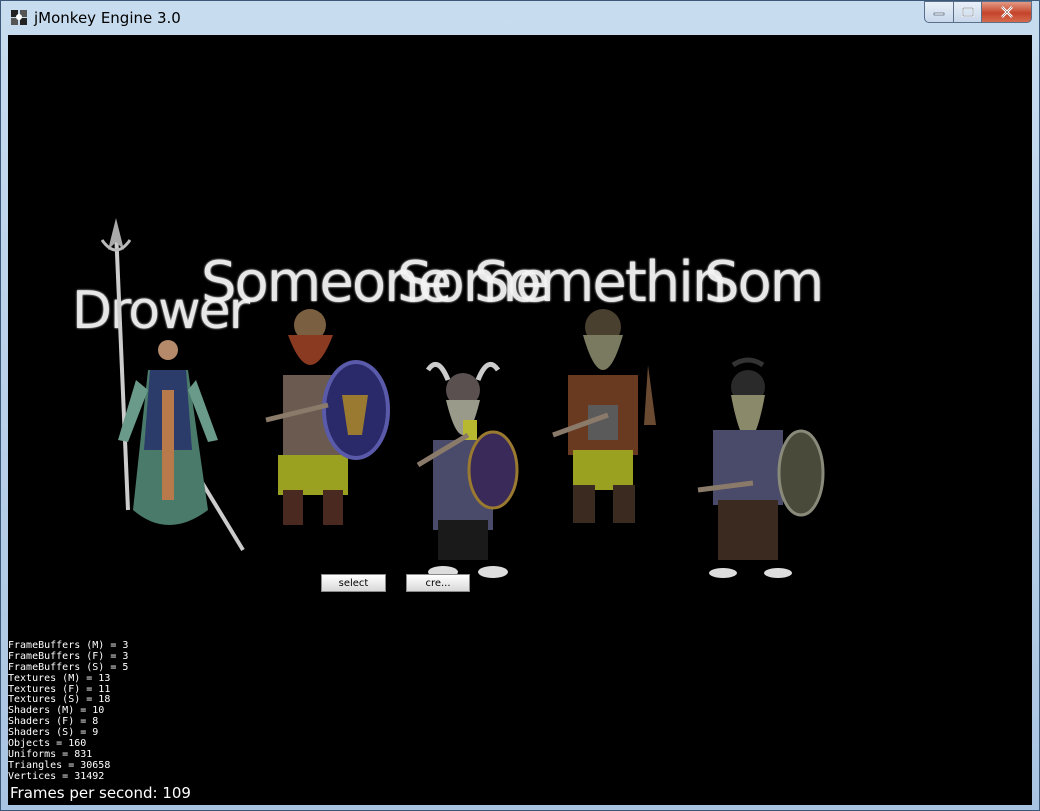 This screenshot has width=1040, height=811. Describe the element at coordinates (328, 417) in the screenshot. I see `red-beard-dwarf-figure` at that location.